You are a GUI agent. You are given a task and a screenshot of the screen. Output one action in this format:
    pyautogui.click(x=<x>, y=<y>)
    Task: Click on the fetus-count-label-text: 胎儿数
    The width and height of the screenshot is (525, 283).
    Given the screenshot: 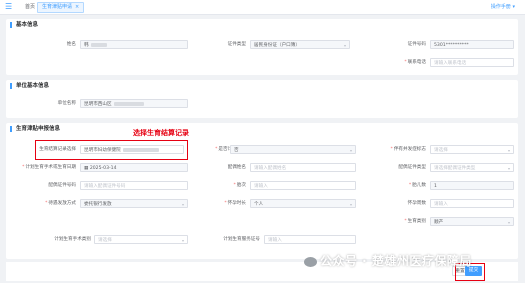 What is the action you would take?
    pyautogui.click(x=419, y=185)
    